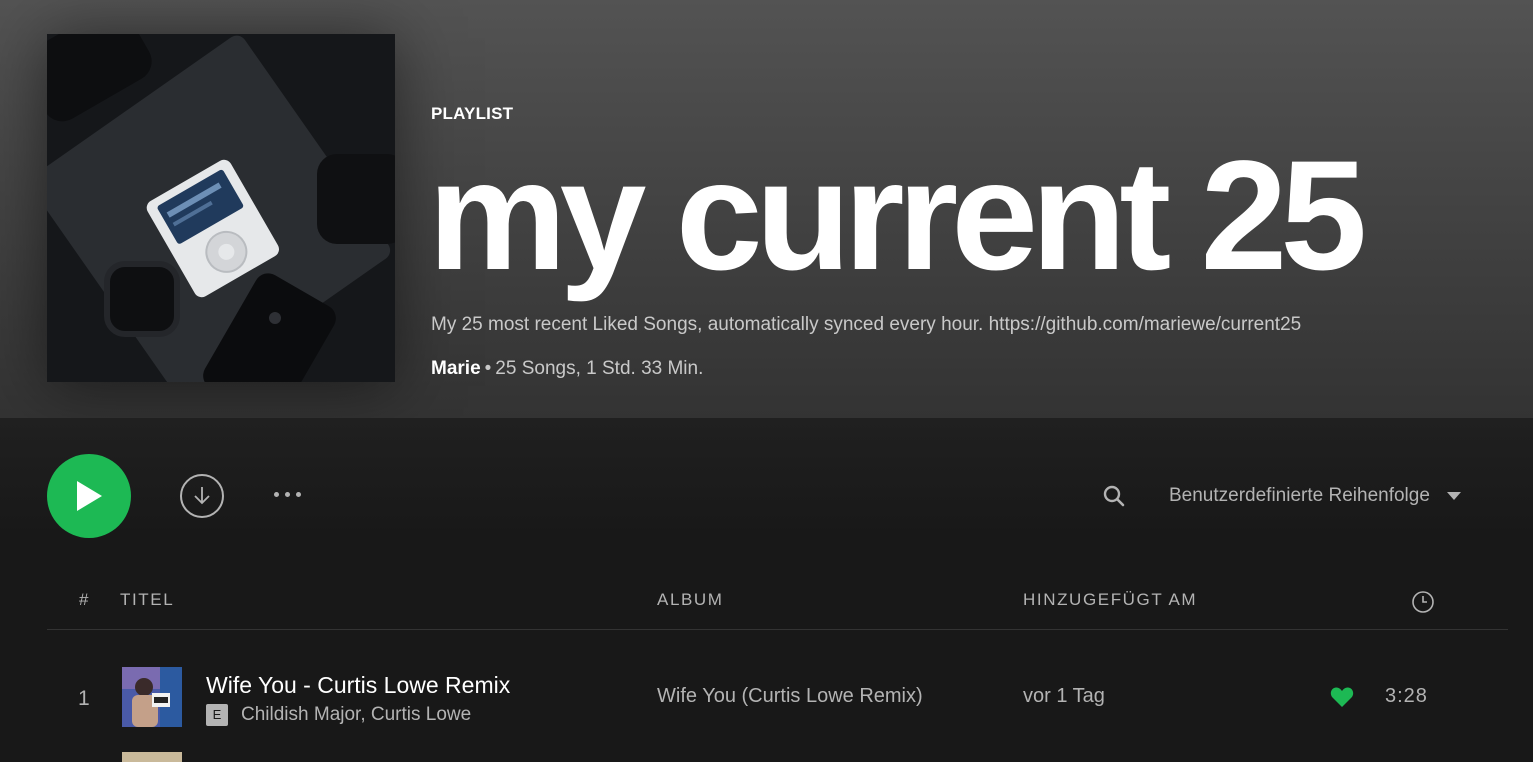  Describe the element at coordinates (897, 216) in the screenshot. I see `playlist-title: my current 25` at that location.